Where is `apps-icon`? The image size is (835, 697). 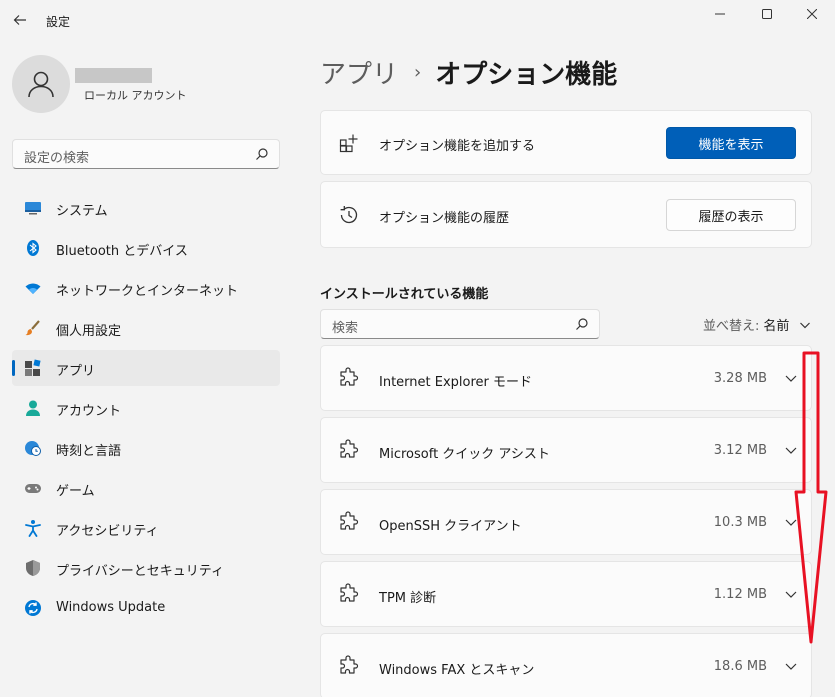 apps-icon is located at coordinates (33, 368).